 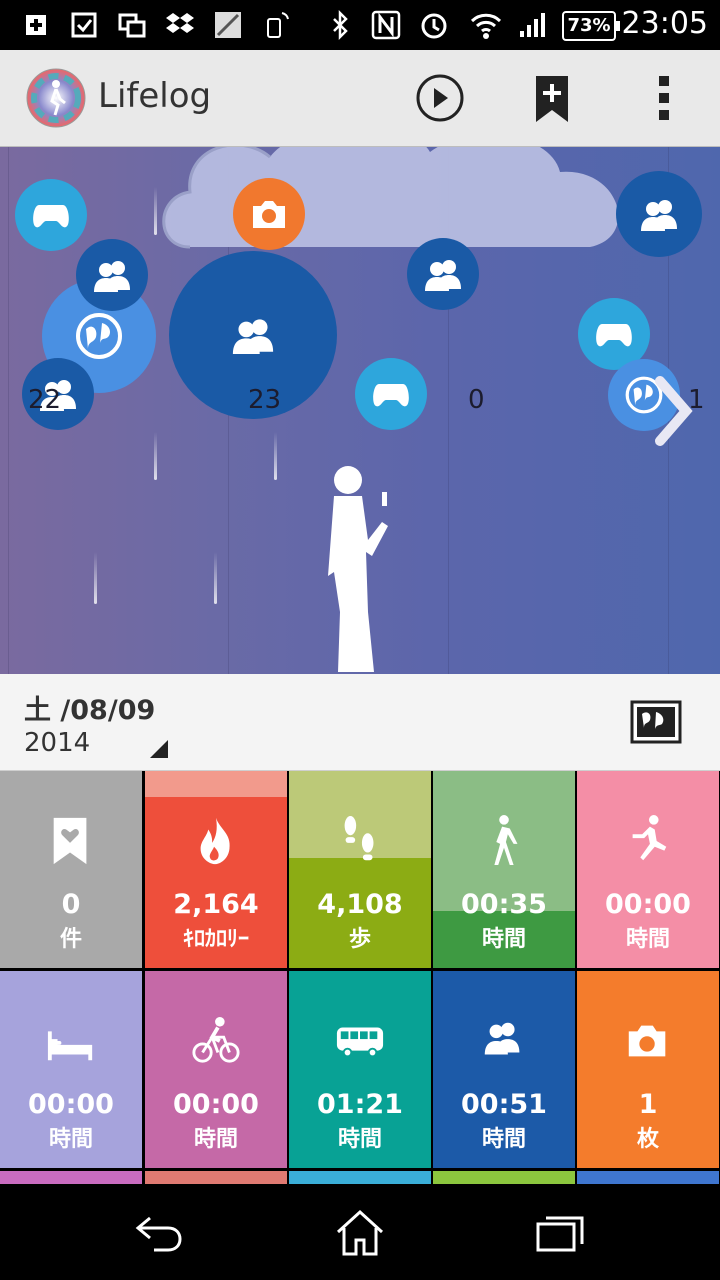 I want to click on play-icon, so click(x=440, y=98).